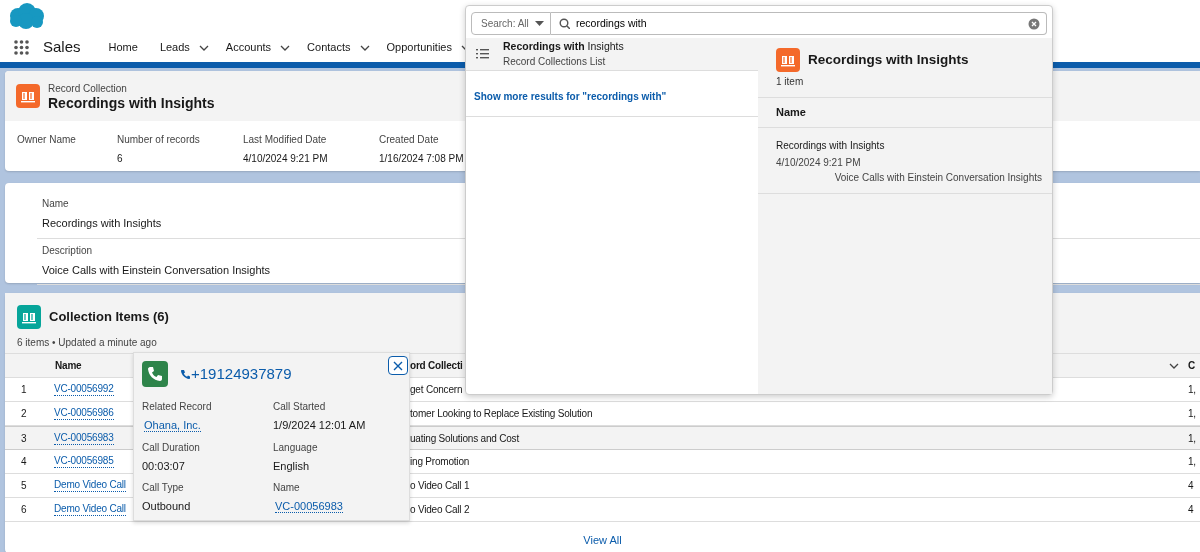 Image resolution: width=1200 pixels, height=552 pixels. Describe the element at coordinates (440, 510) in the screenshot. I see `table-cell-text: o Video Call 2` at that location.